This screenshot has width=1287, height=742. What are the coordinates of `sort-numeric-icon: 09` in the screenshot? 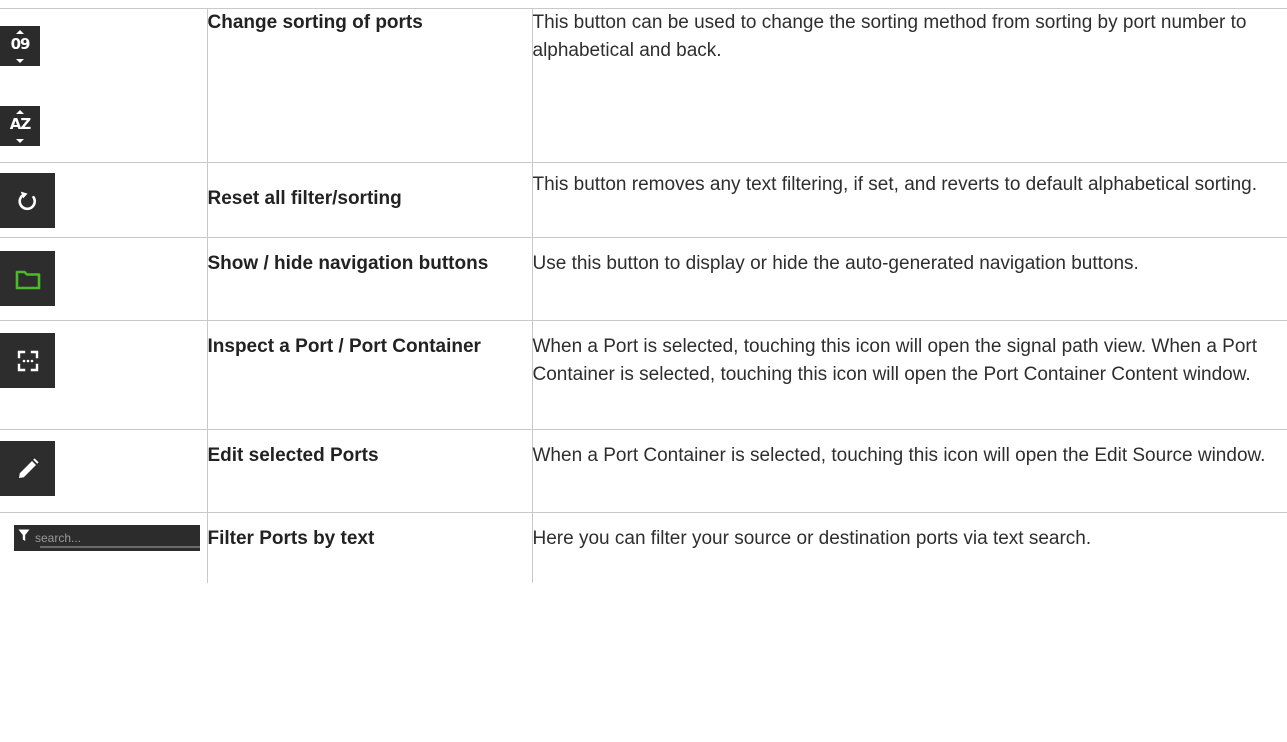 It's located at (20, 46).